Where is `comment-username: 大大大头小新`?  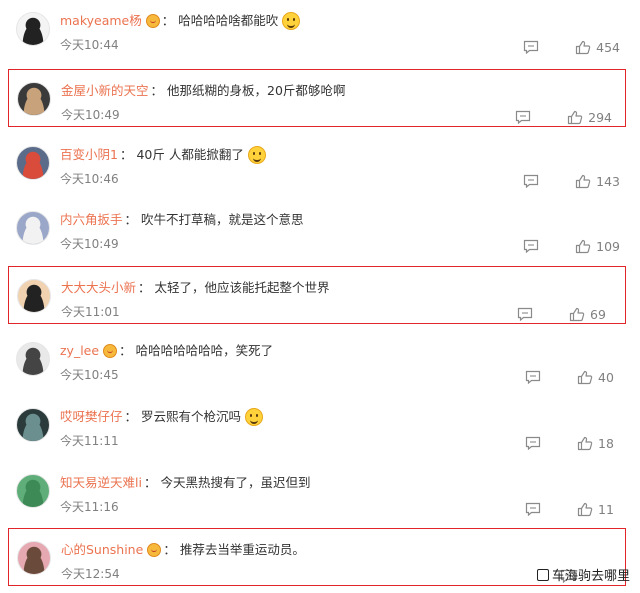
comment-username: 大大大头小新 is located at coordinates (98, 288).